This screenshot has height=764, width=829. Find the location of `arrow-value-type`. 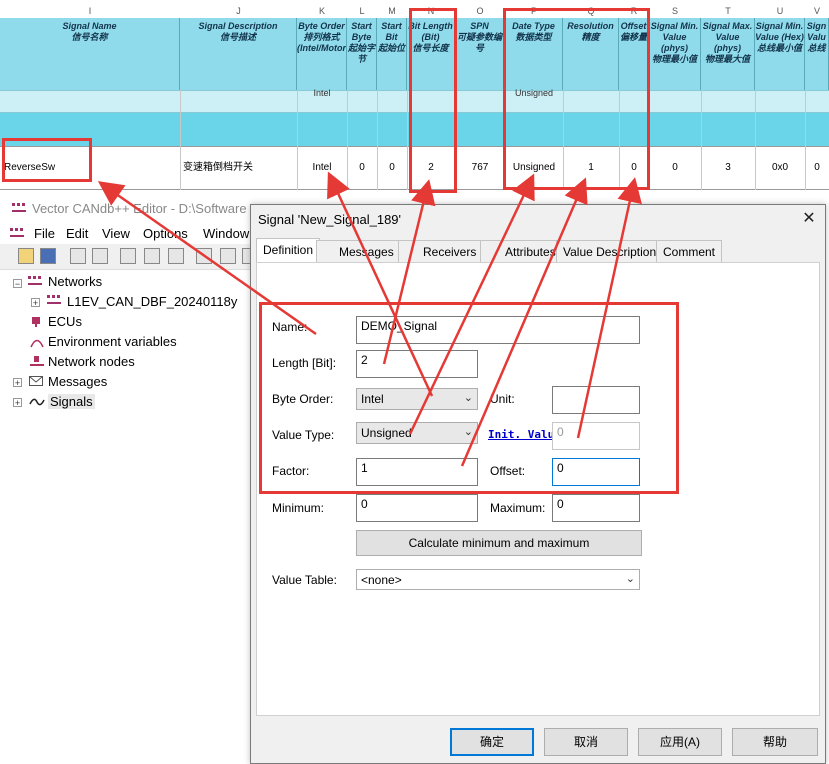

arrow-value-type is located at coordinates (471, 304).